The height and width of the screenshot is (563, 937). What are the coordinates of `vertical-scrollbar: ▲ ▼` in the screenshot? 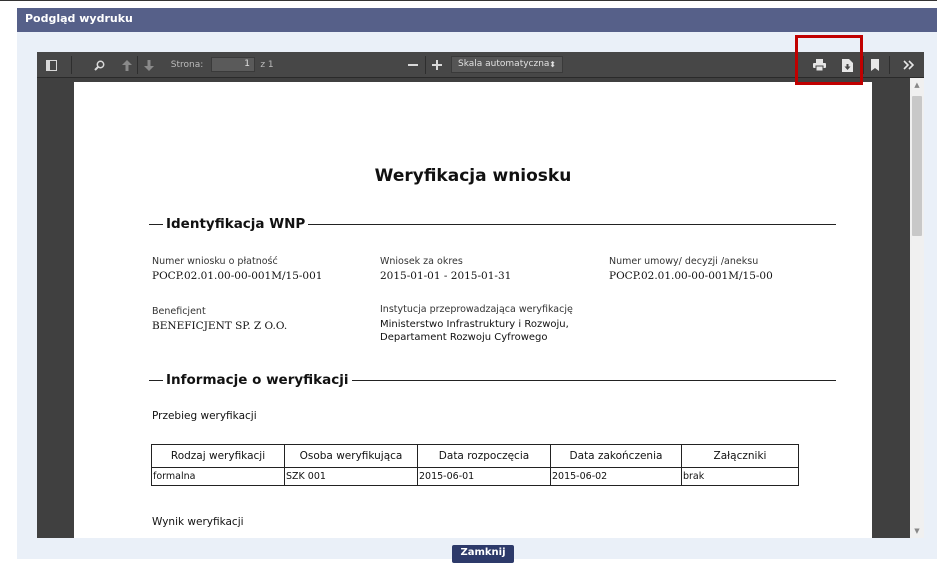 It's located at (917, 308).